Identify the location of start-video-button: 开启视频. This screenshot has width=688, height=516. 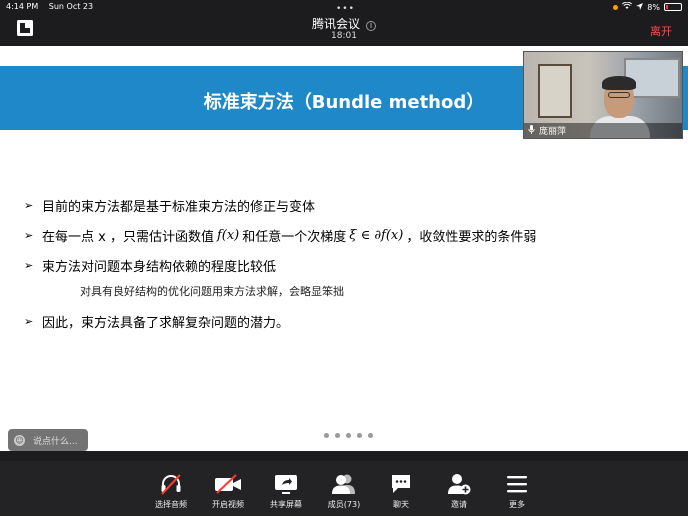
(228, 490).